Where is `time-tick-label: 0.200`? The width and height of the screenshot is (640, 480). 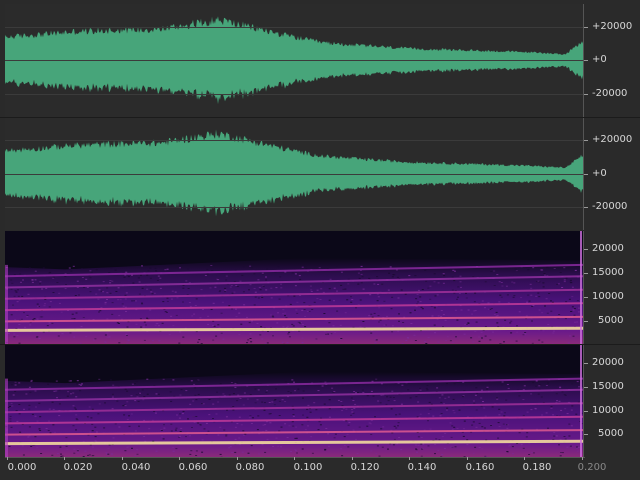
time-tick-label: 0.200 is located at coordinates (592, 467).